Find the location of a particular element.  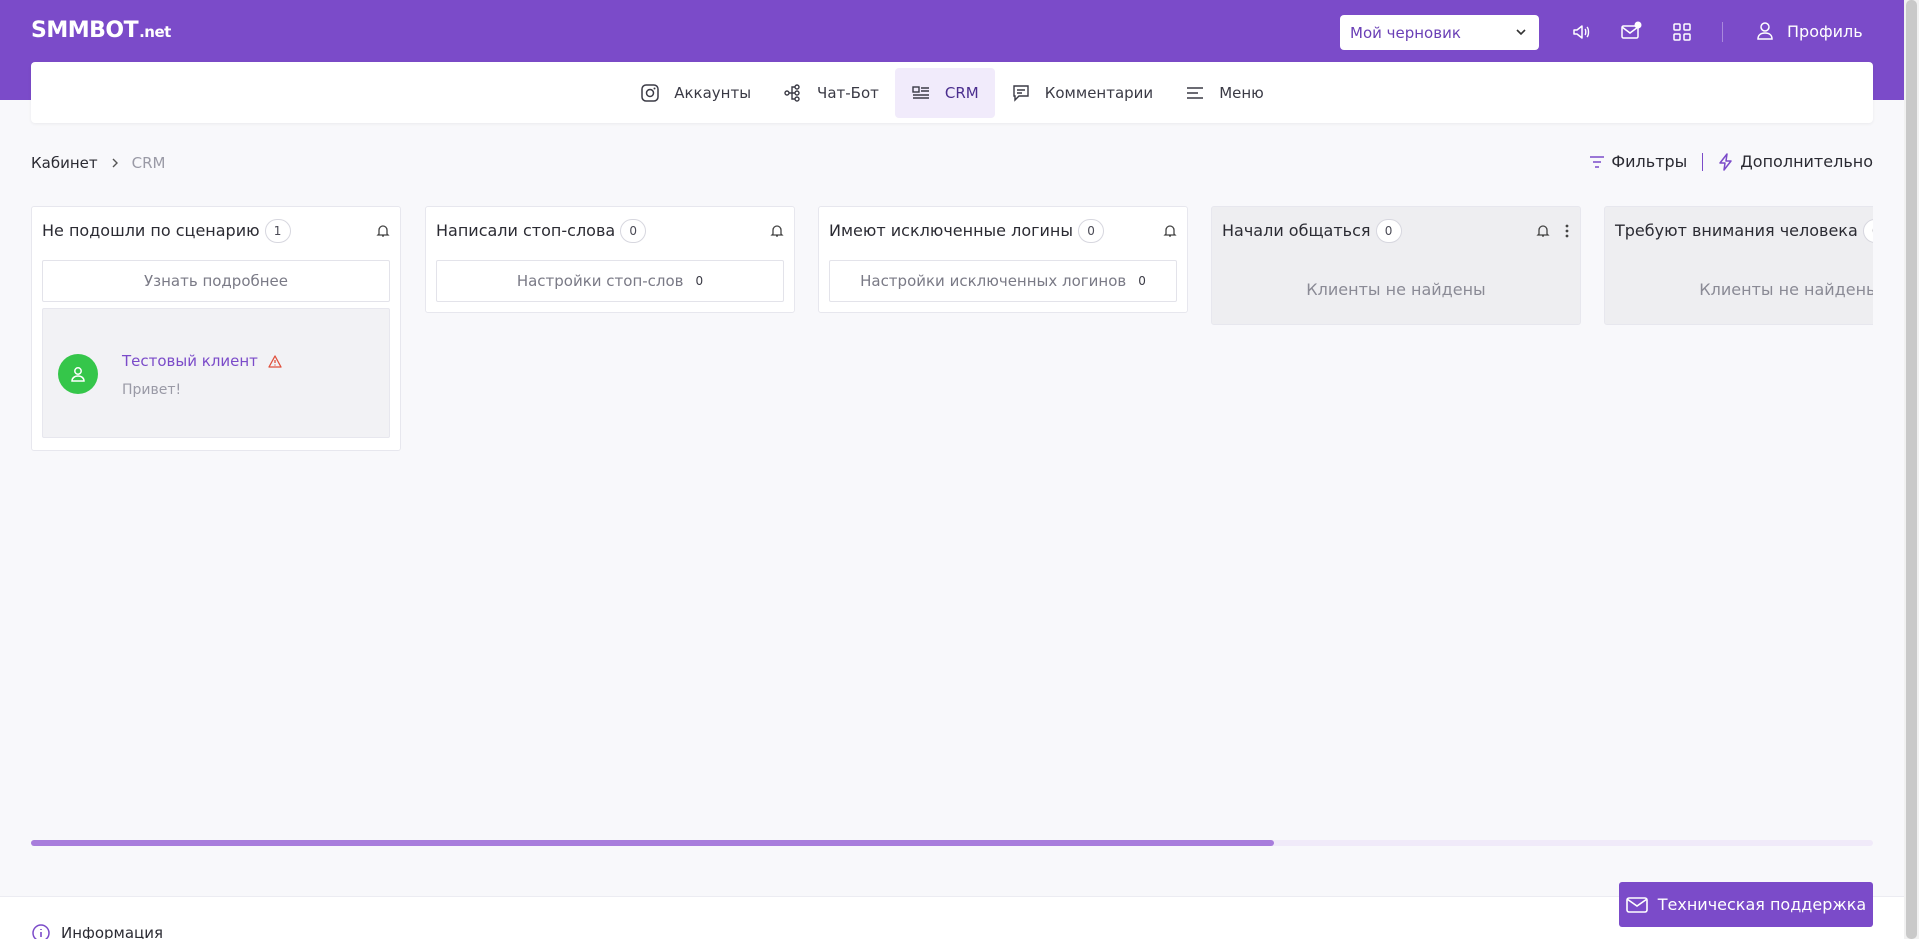

excluded-logins-label: Настройки исключенных логинов is located at coordinates (993, 281).